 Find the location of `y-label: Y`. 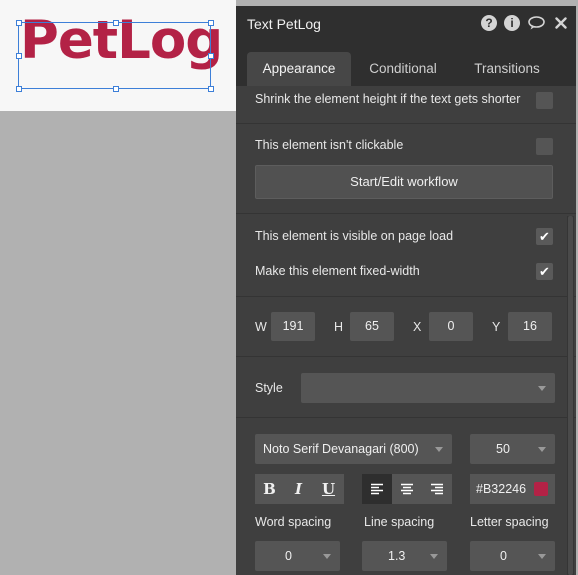

y-label: Y is located at coordinates (496, 327).